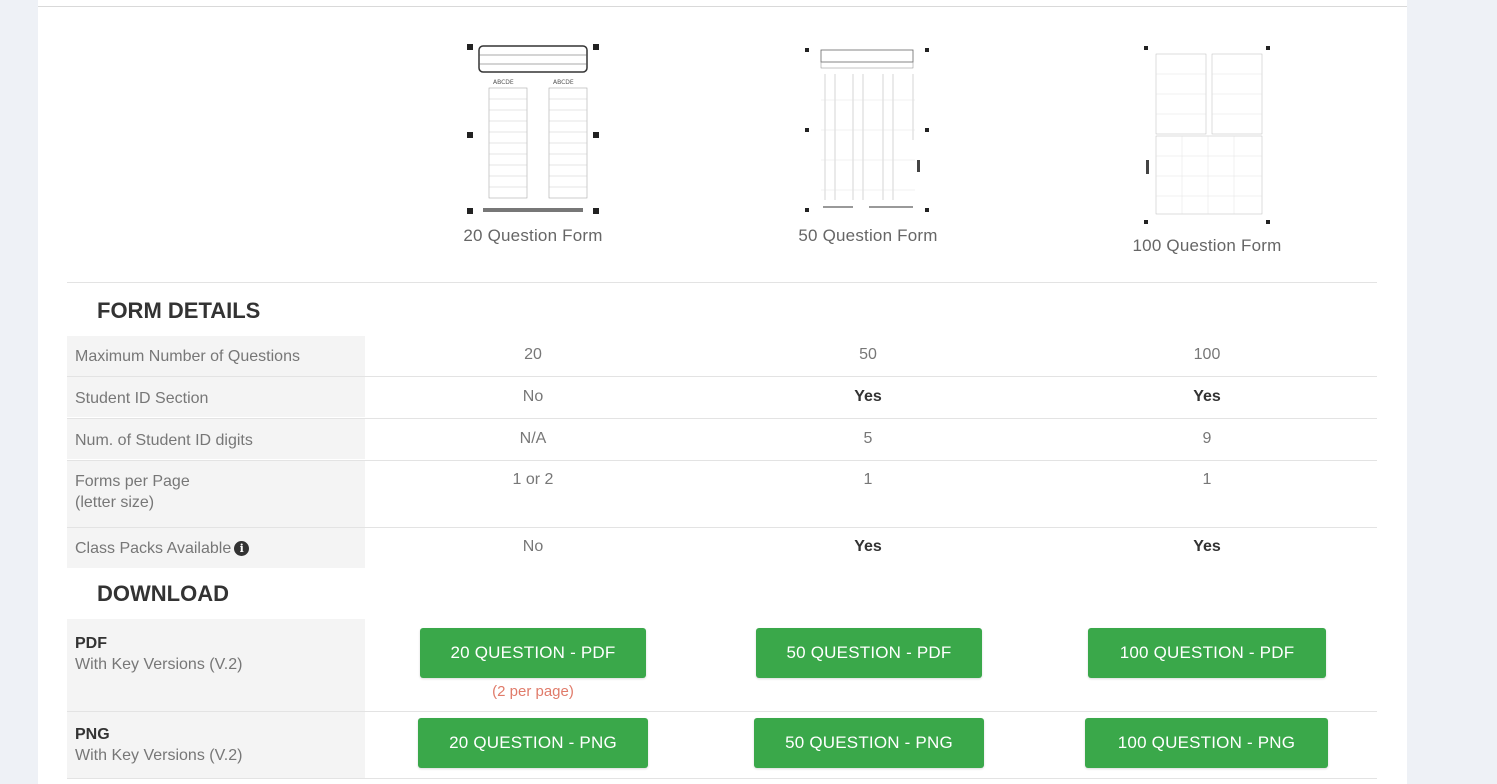  What do you see at coordinates (1207, 653) in the screenshot?
I see `download-100-pdf-button: 100 QUESTION - PDF` at bounding box center [1207, 653].